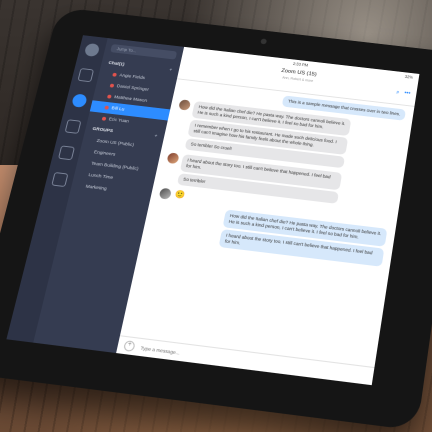 This screenshot has width=432, height=432. I want to click on chat-icon, so click(79, 100).